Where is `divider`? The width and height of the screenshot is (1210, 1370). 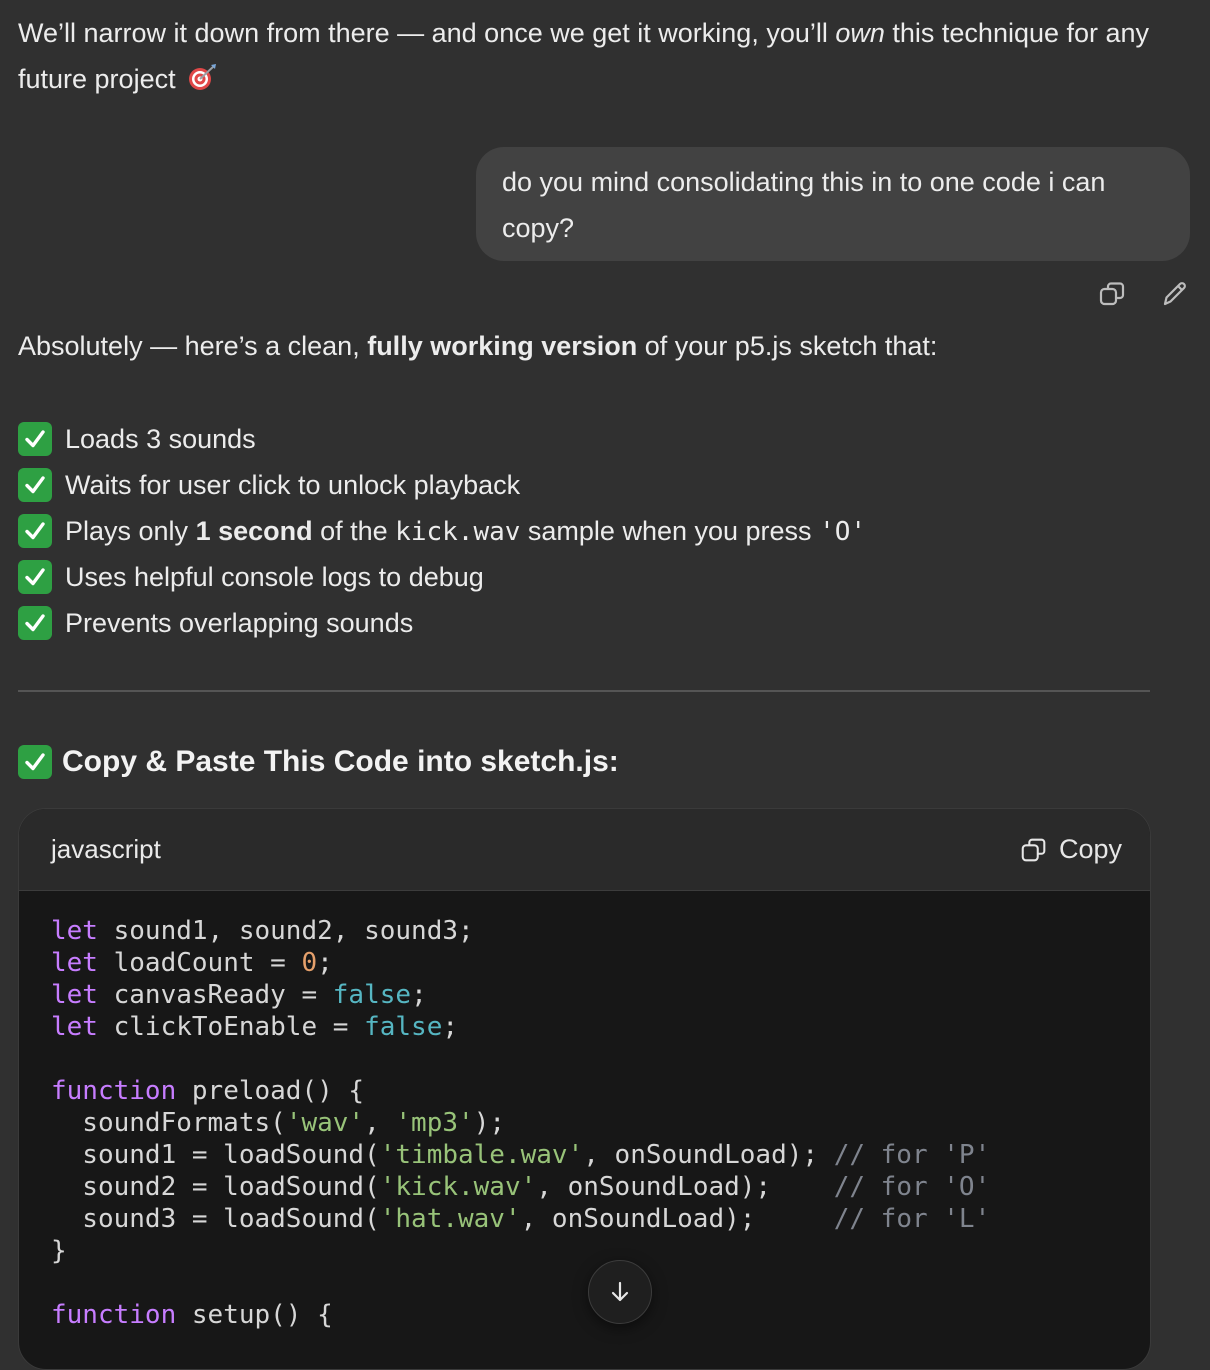
divider is located at coordinates (584, 691).